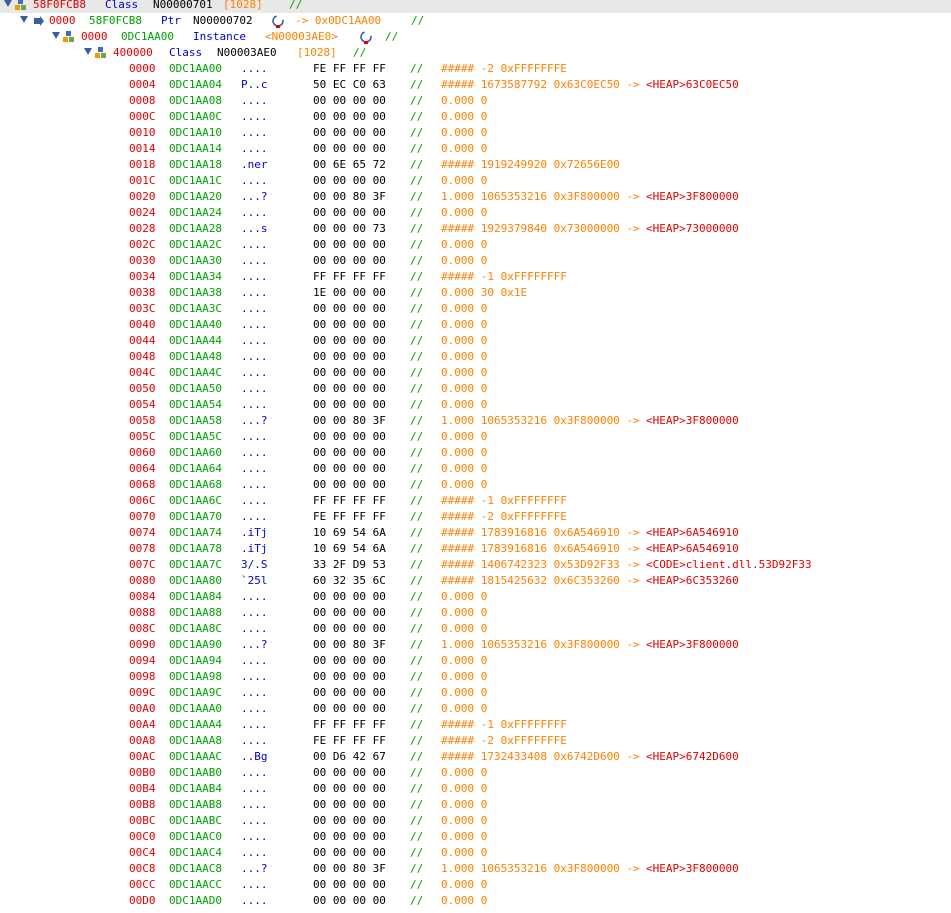 The height and width of the screenshot is (913, 951). I want to click on memory-row: 0014 0DC1AA14.... 00 00 00 00 // 0.000 0, so click(475, 149).